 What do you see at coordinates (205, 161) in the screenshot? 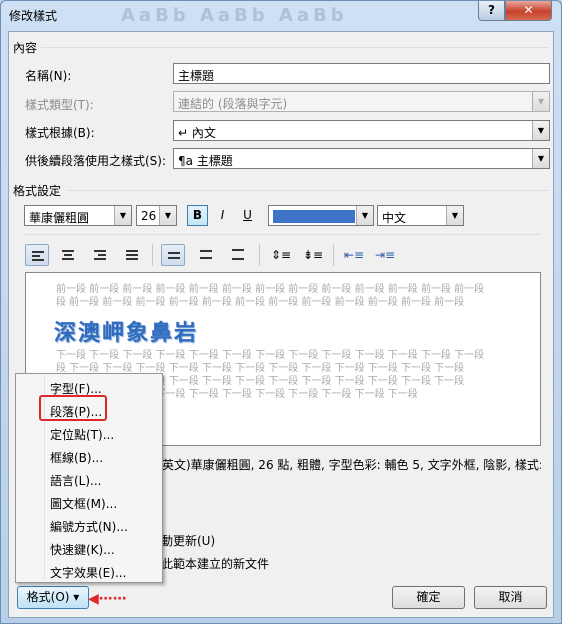
I see `next-style-value: ¶a 主標題` at bounding box center [205, 161].